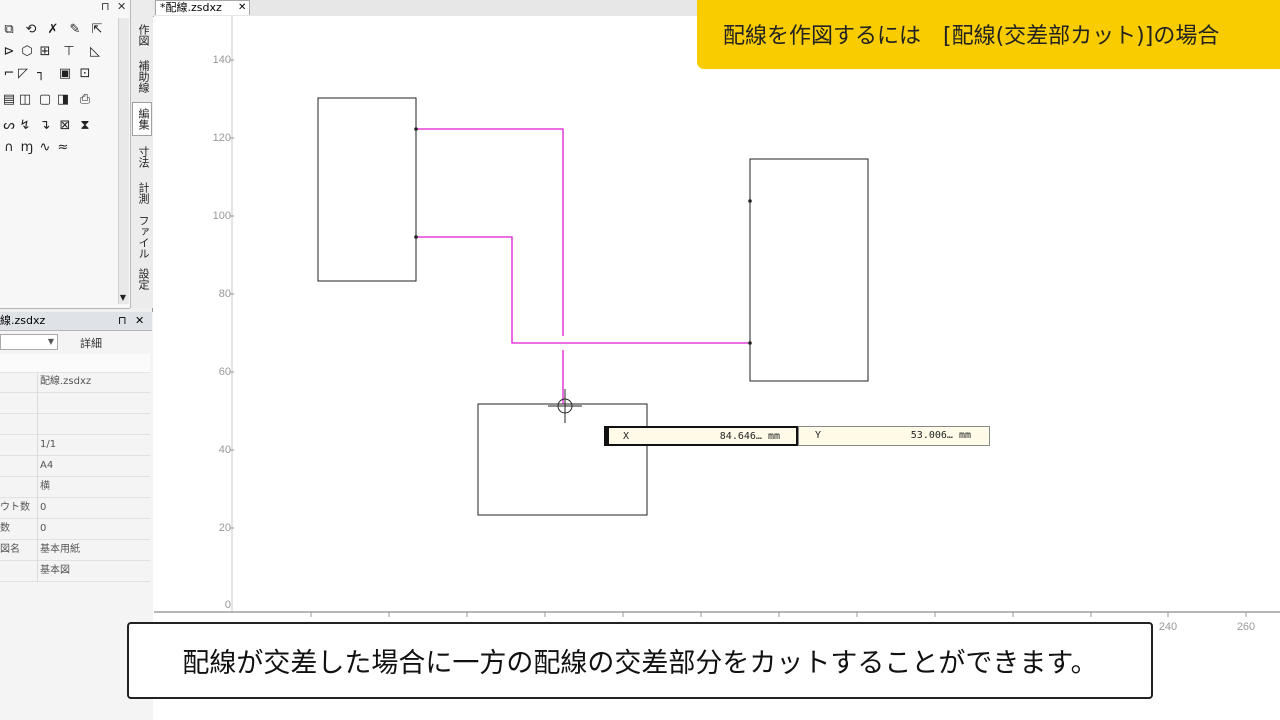 This screenshot has height=720, width=1280. What do you see at coordinates (701, 436) in the screenshot?
I see `x-coordinate-field: X 84.646… mm` at bounding box center [701, 436].